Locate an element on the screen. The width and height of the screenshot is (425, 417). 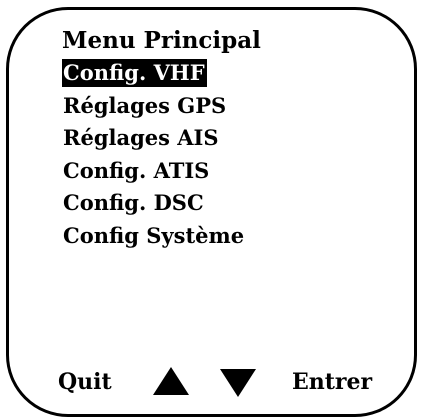
arrow-up-icon is located at coordinates (171, 381).